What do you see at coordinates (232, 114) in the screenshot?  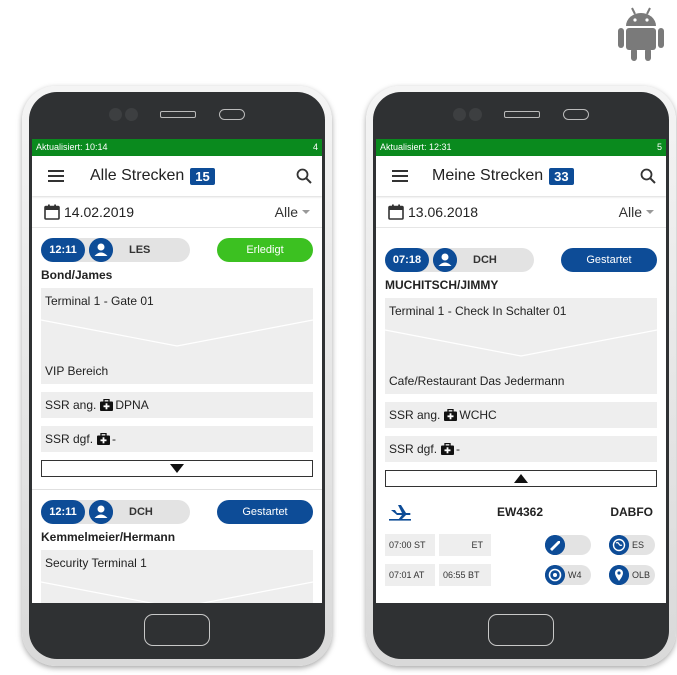 I see `sensor-icon` at bounding box center [232, 114].